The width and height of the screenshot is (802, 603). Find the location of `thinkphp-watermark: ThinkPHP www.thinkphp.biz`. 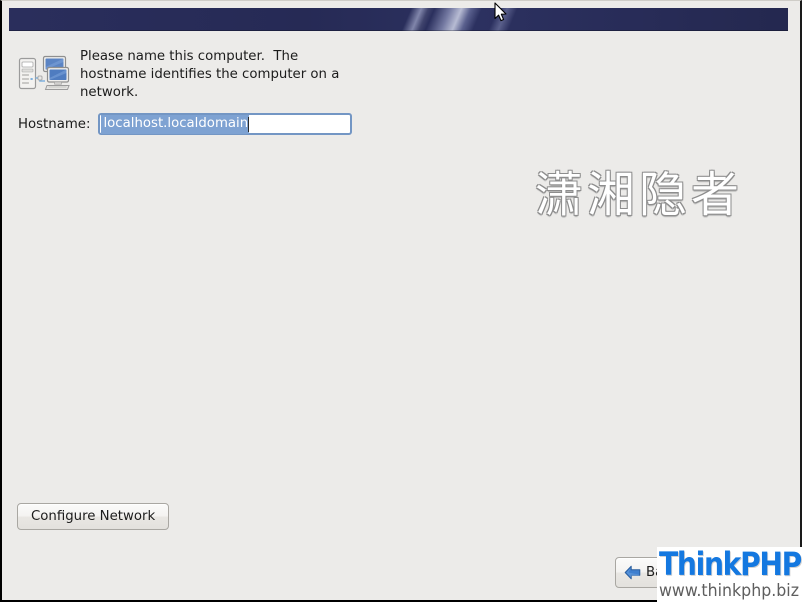

thinkphp-watermark: ThinkPHP www.thinkphp.biz is located at coordinates (729, 575).